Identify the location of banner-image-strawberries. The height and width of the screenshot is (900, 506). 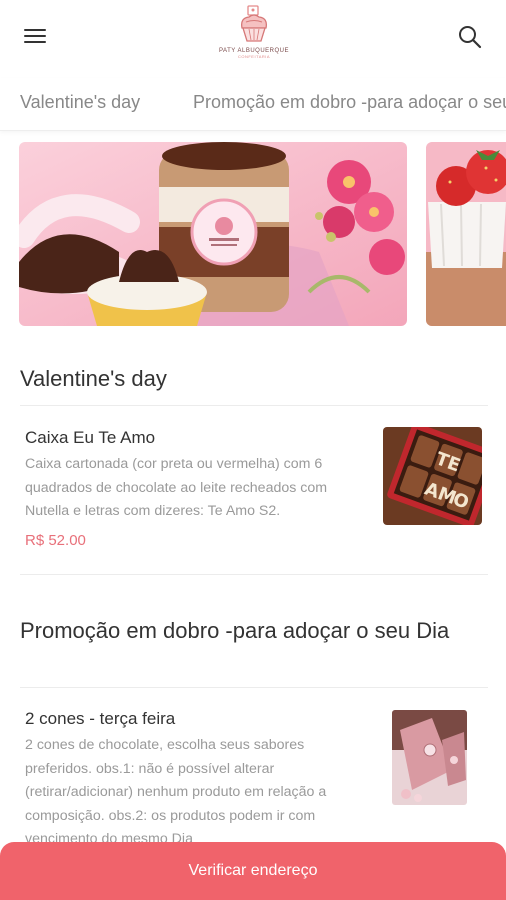
(466, 234).